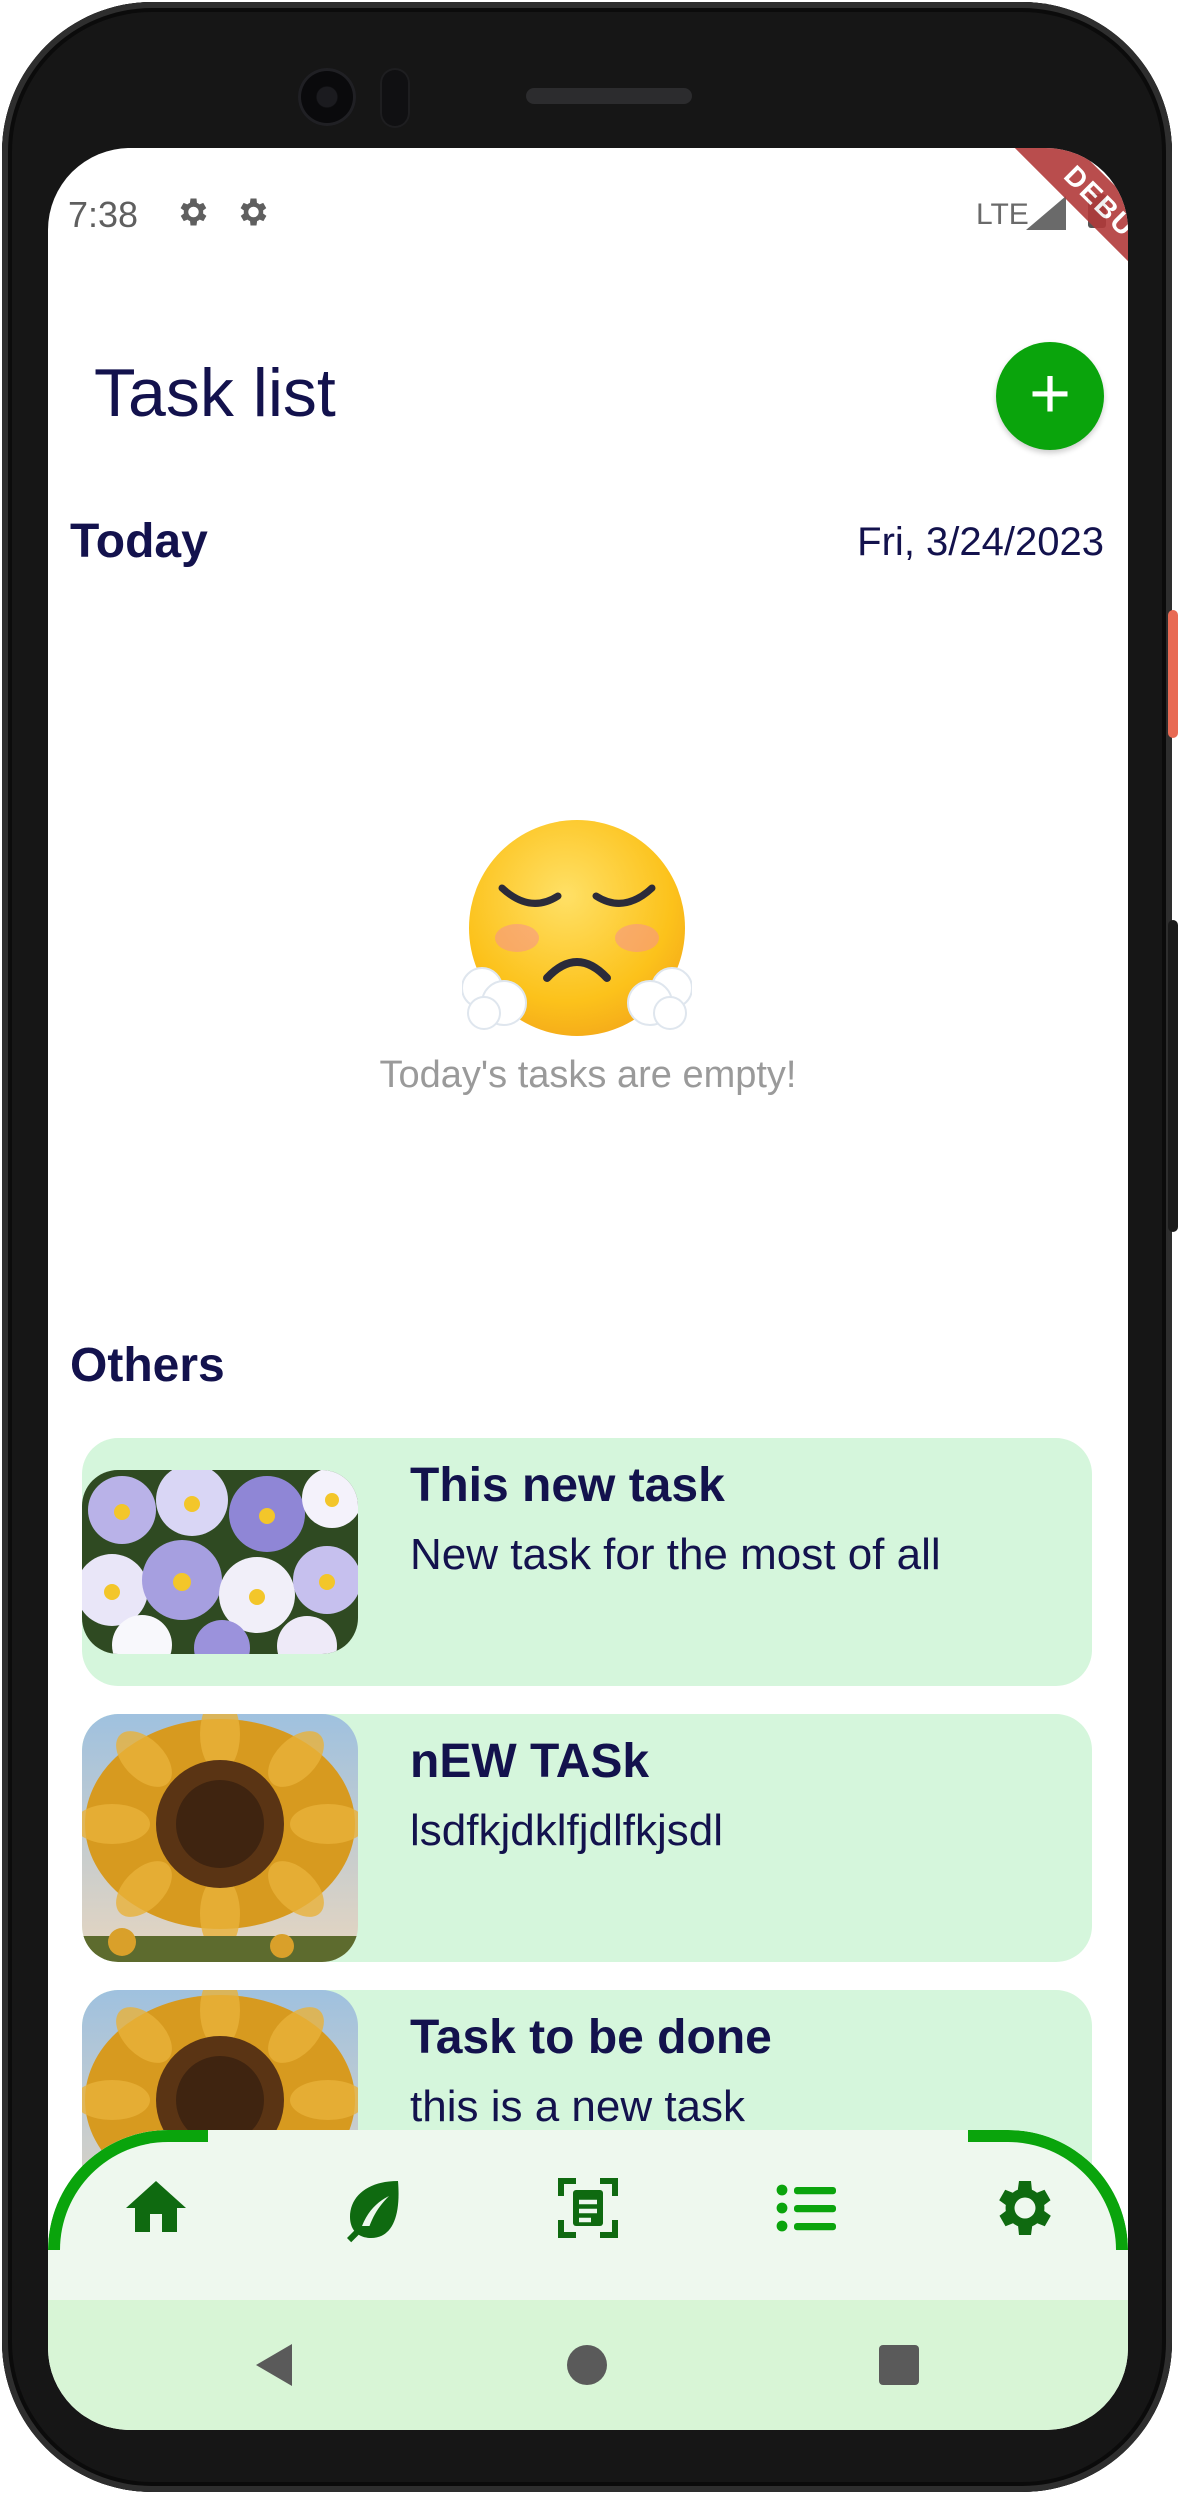  I want to click on system-navigation-bar, so click(588, 2365).